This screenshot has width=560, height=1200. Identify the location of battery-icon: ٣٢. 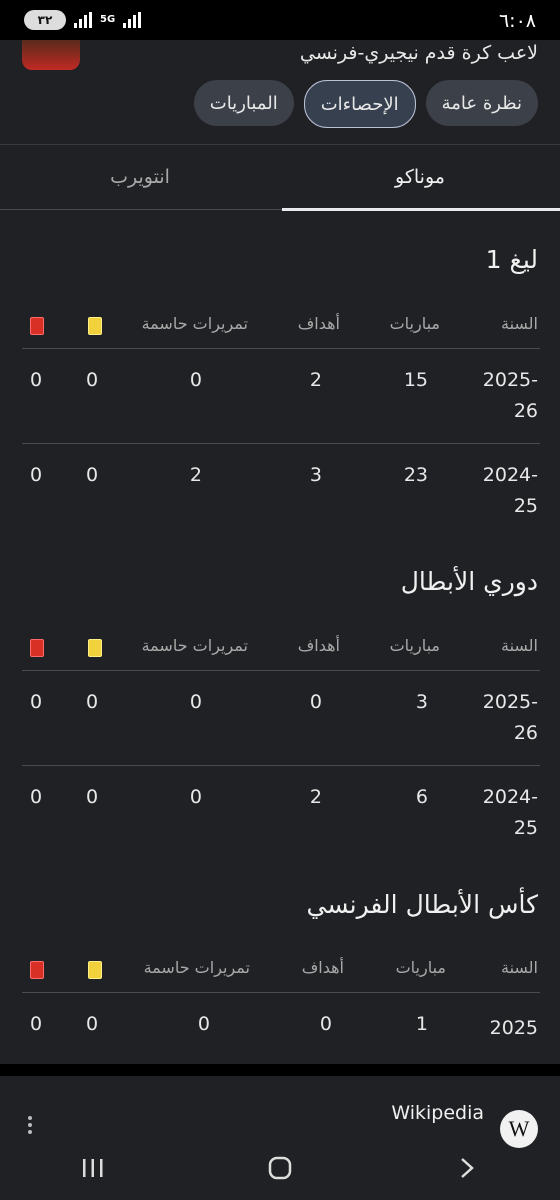
(45, 20).